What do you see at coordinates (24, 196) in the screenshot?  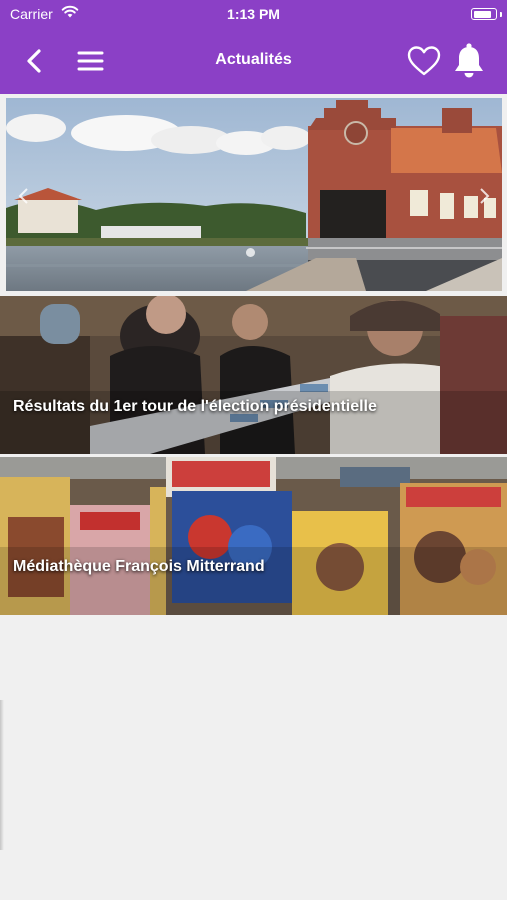 I see `carousel-prev-icon` at bounding box center [24, 196].